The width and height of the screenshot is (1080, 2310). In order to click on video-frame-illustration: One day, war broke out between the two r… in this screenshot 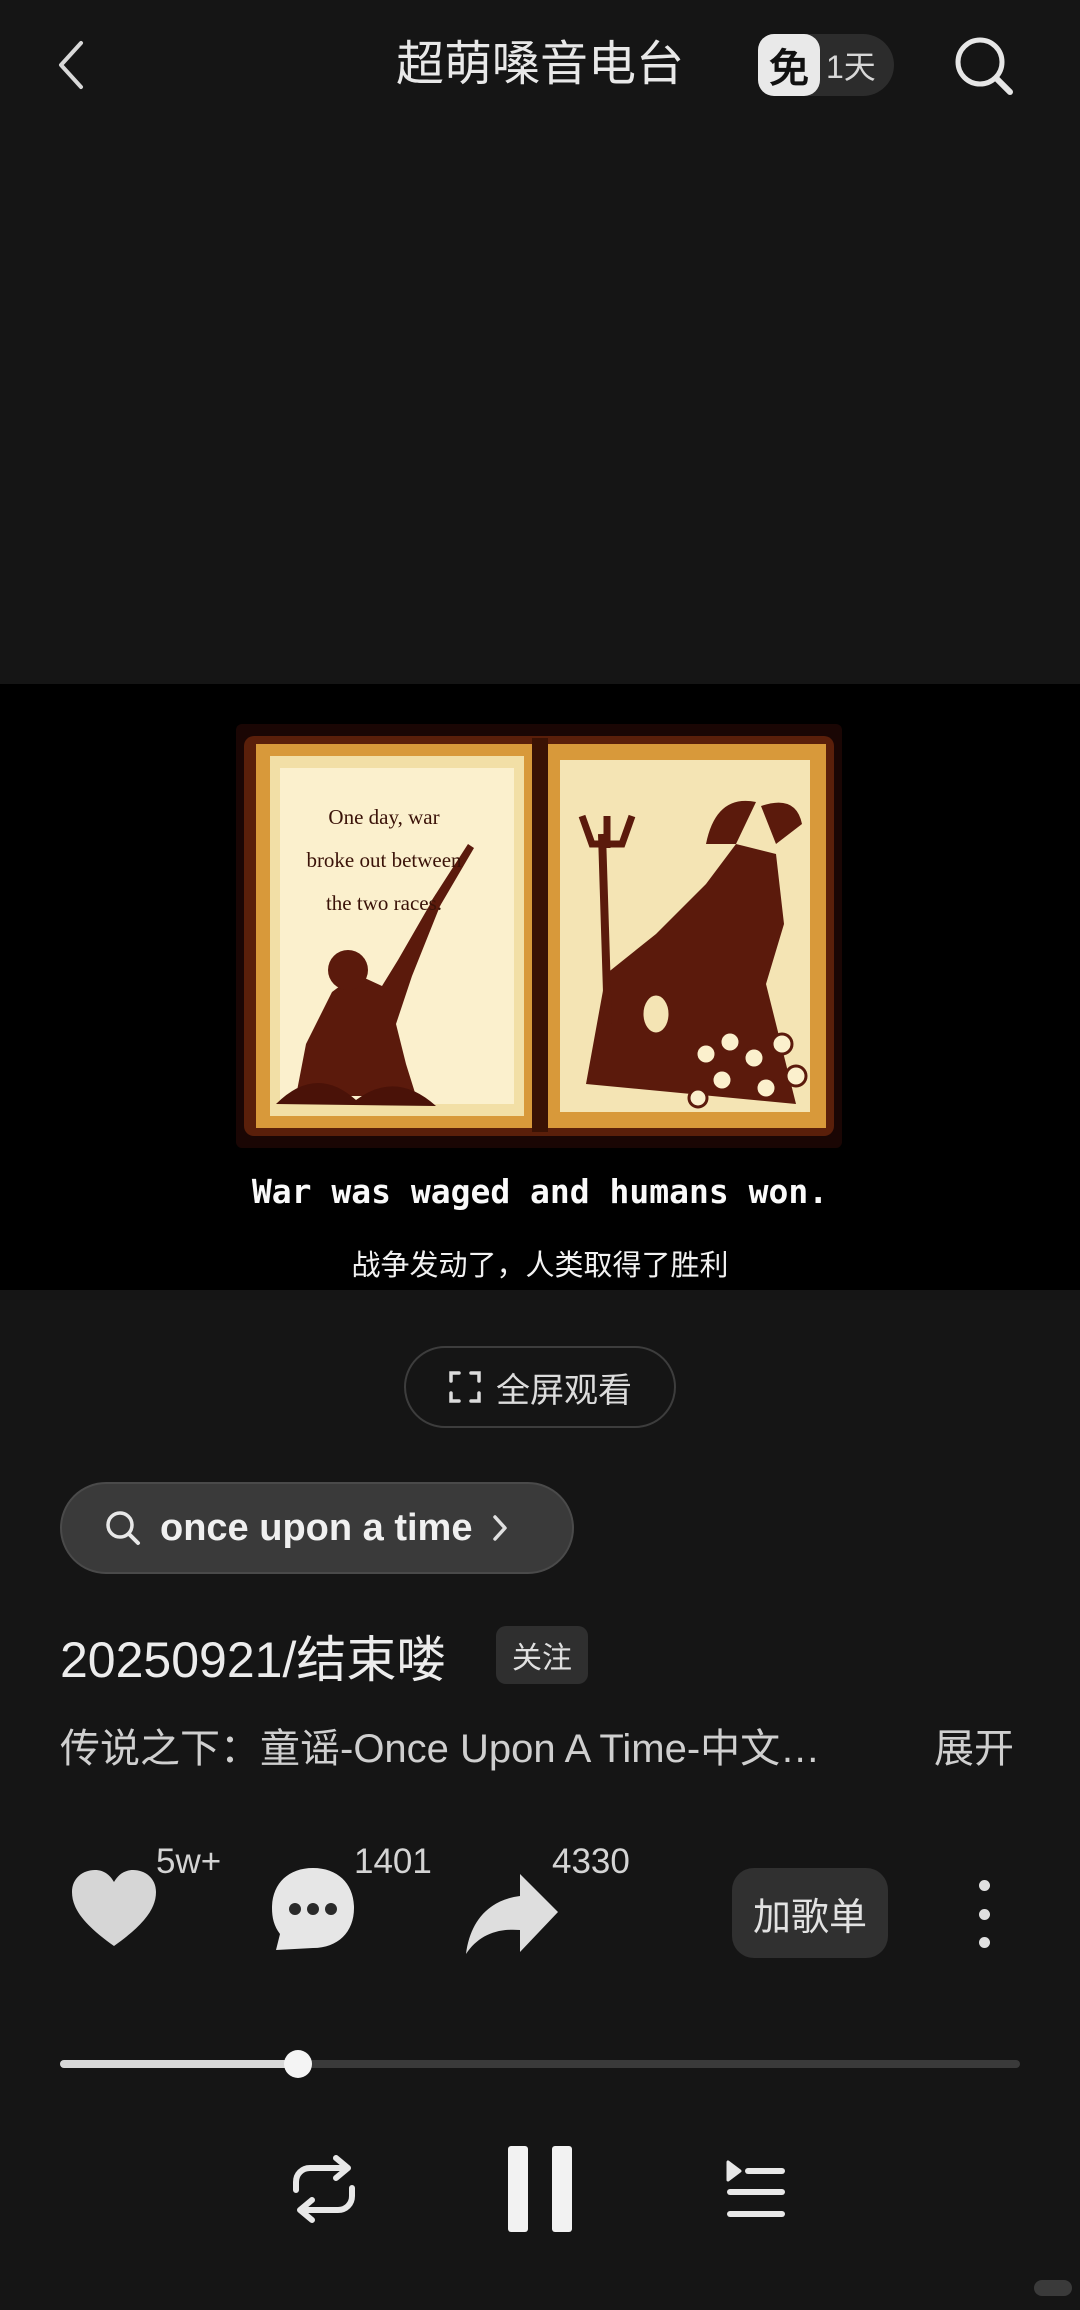, I will do `click(539, 936)`.